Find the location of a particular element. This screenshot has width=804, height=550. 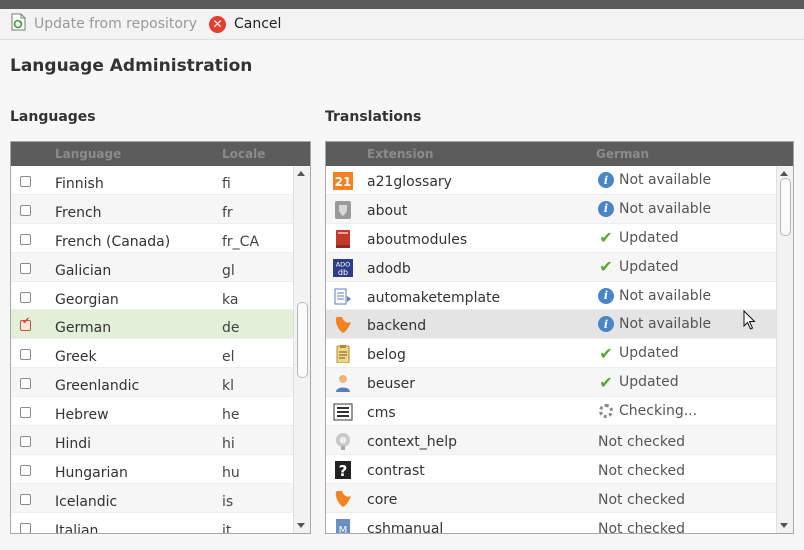

language-locale: is is located at coordinates (228, 501).